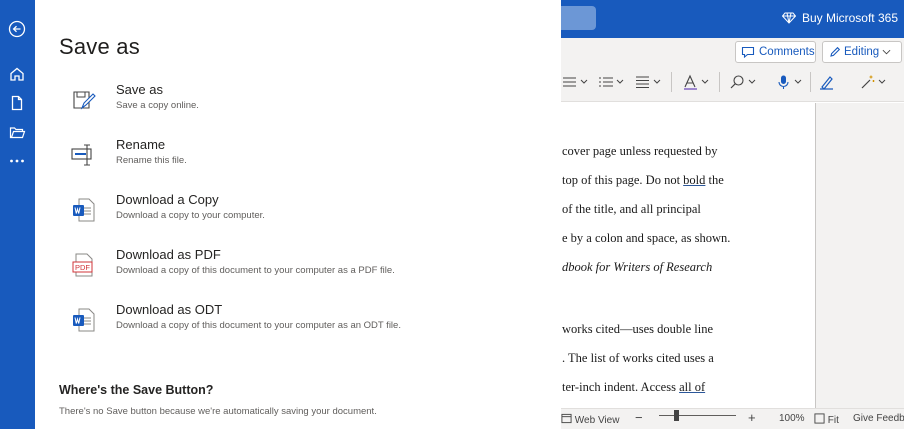 The width and height of the screenshot is (904, 429). I want to click on buy-microsoft-365-button: Buy Microsoft 365, so click(839, 18).